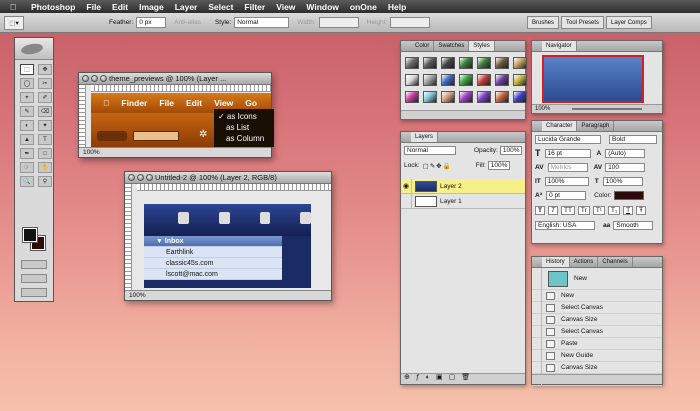 The image size is (700, 411). What do you see at coordinates (556, 262) in the screenshot?
I see `tab-history: History` at bounding box center [556, 262].